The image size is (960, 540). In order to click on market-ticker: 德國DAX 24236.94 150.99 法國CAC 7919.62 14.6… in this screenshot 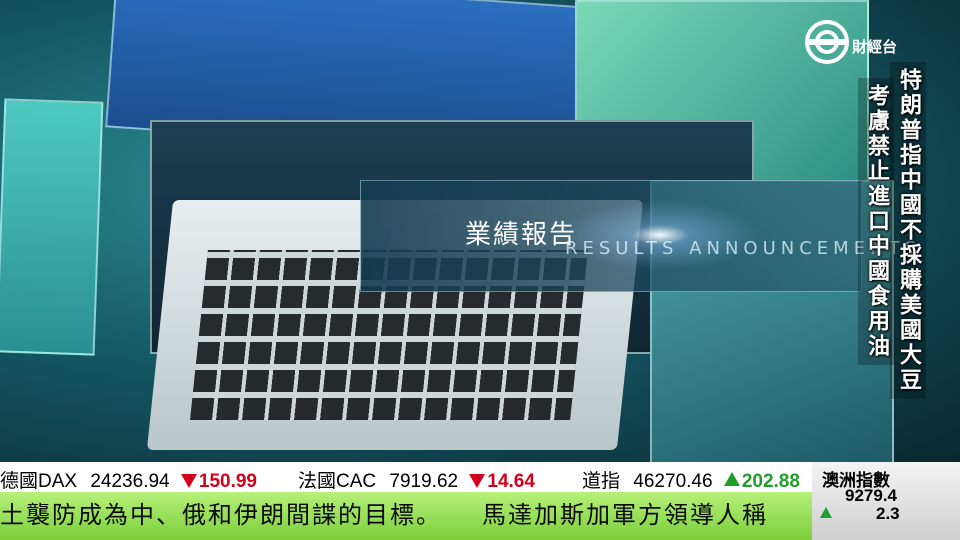, I will do `click(406, 477)`.